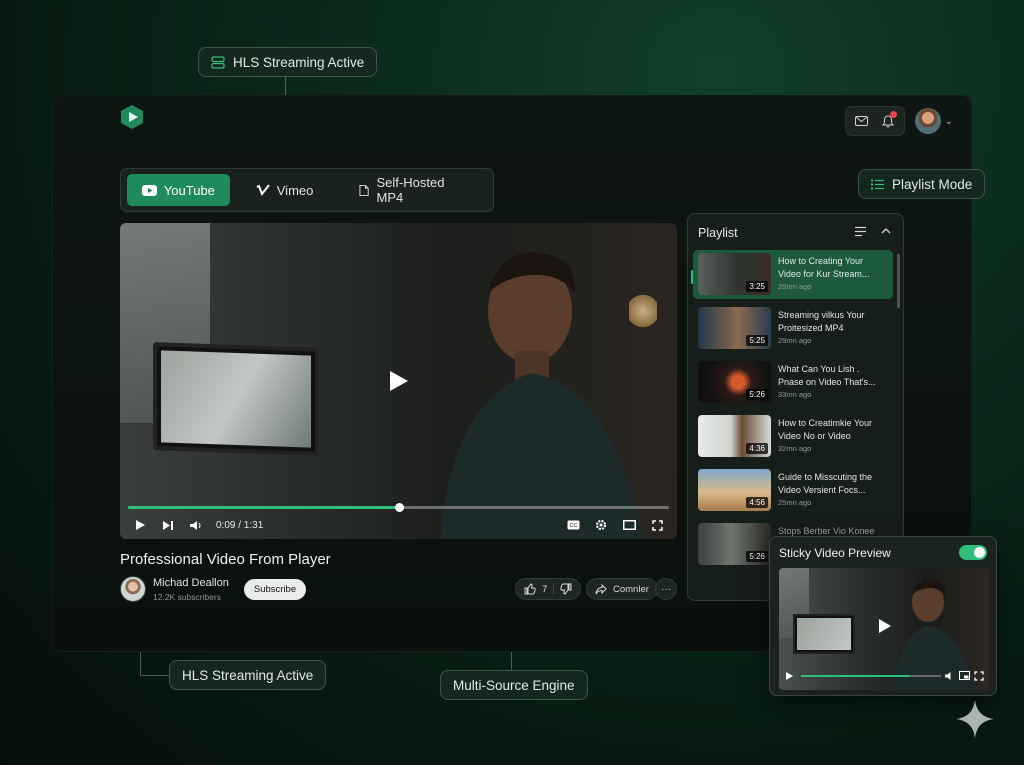 This screenshot has width=1024, height=765. I want to click on sticky-play-icon, so click(884, 626).